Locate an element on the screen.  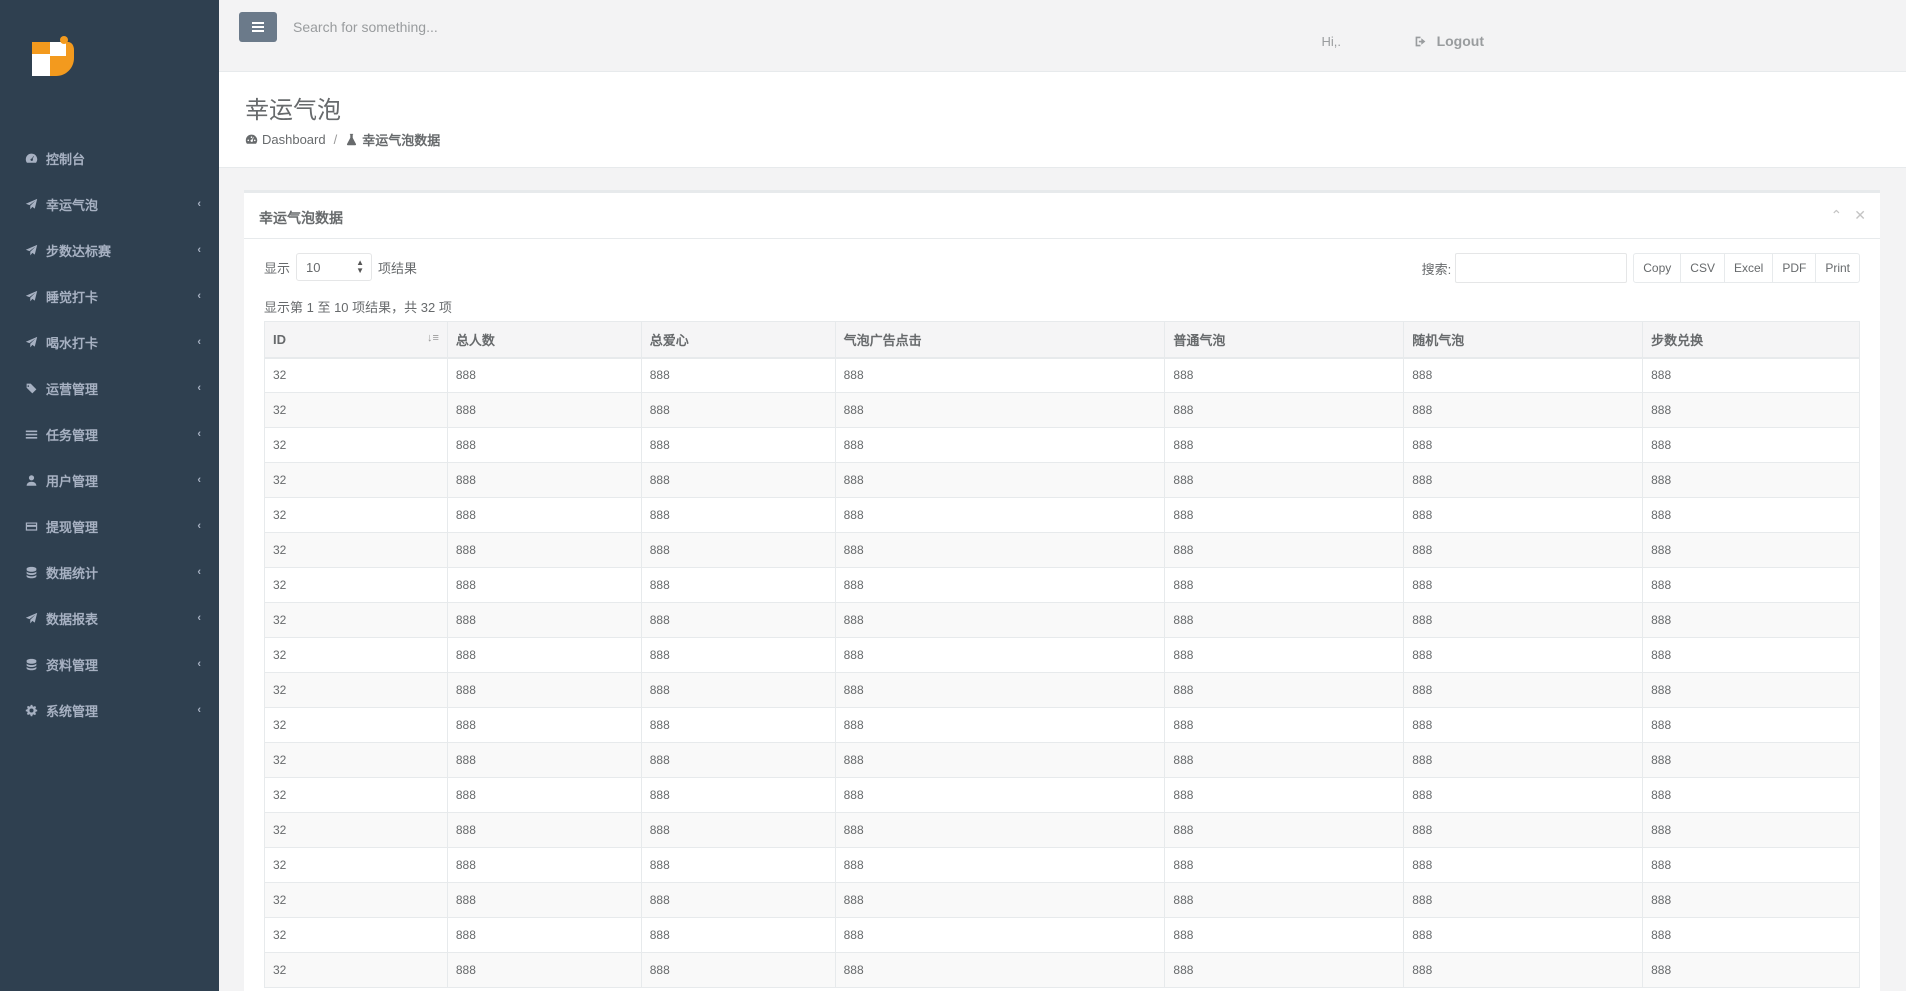
breadcrumb-home-link: Dashboard is located at coordinates (294, 139).